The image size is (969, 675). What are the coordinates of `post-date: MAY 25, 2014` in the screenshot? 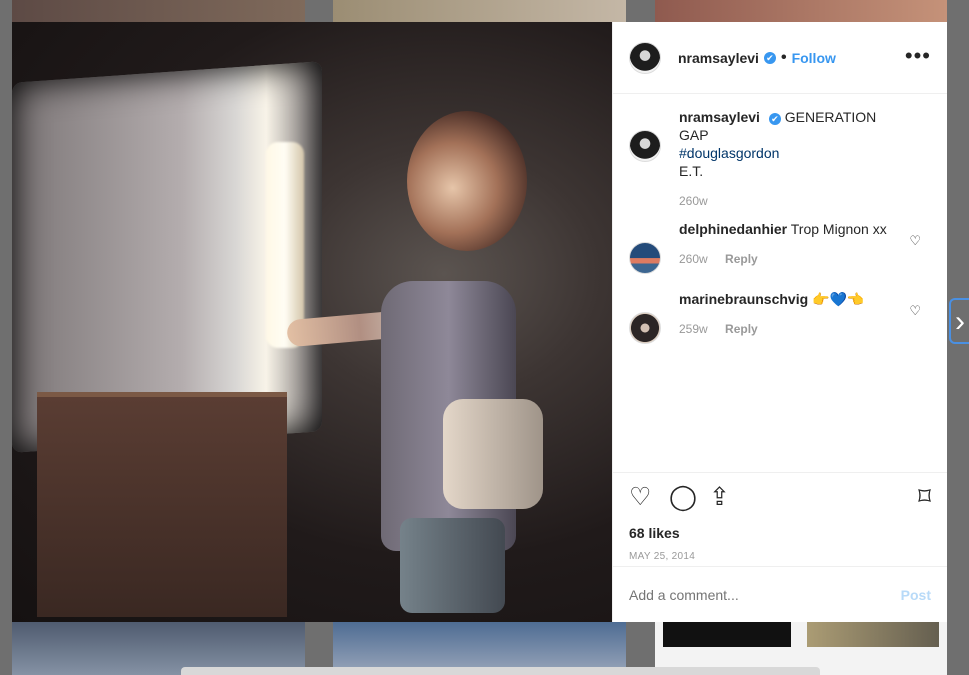 It's located at (780, 556).